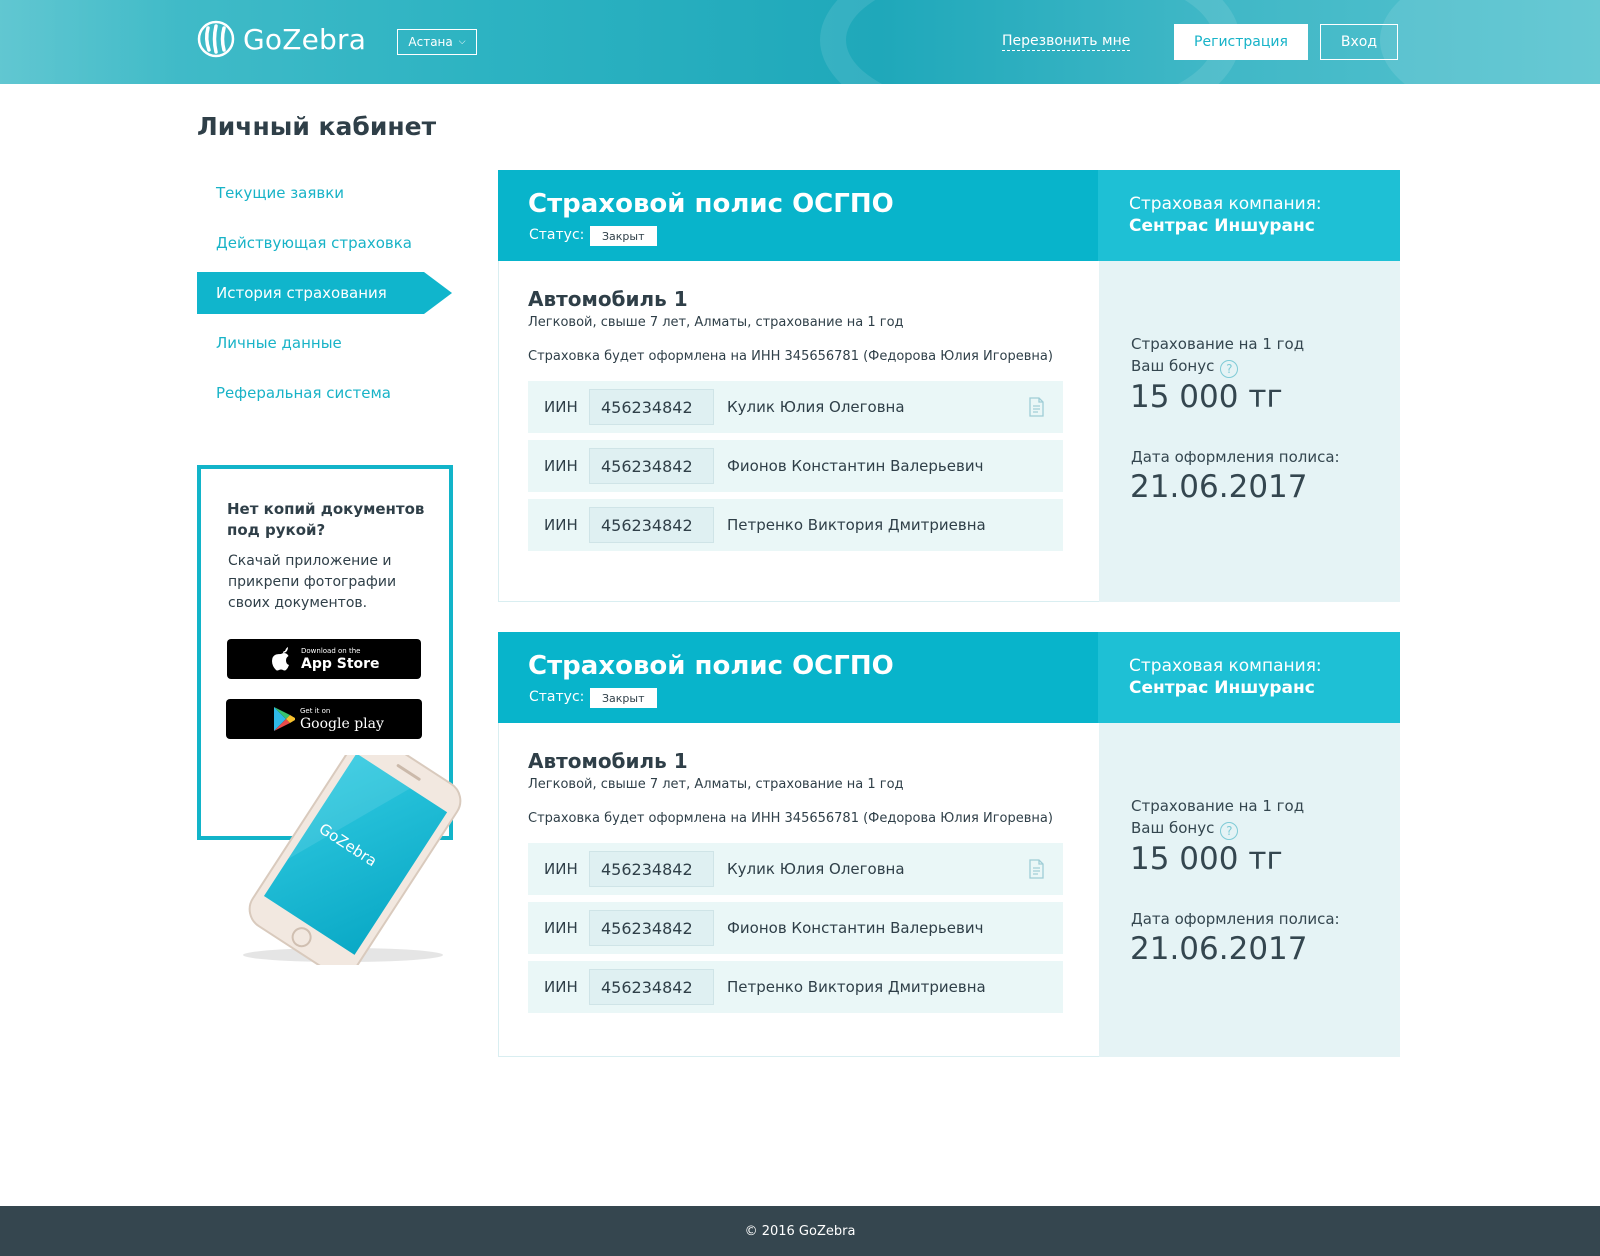  Describe the element at coordinates (430, 42) in the screenshot. I see `city-select-value: Астана` at that location.